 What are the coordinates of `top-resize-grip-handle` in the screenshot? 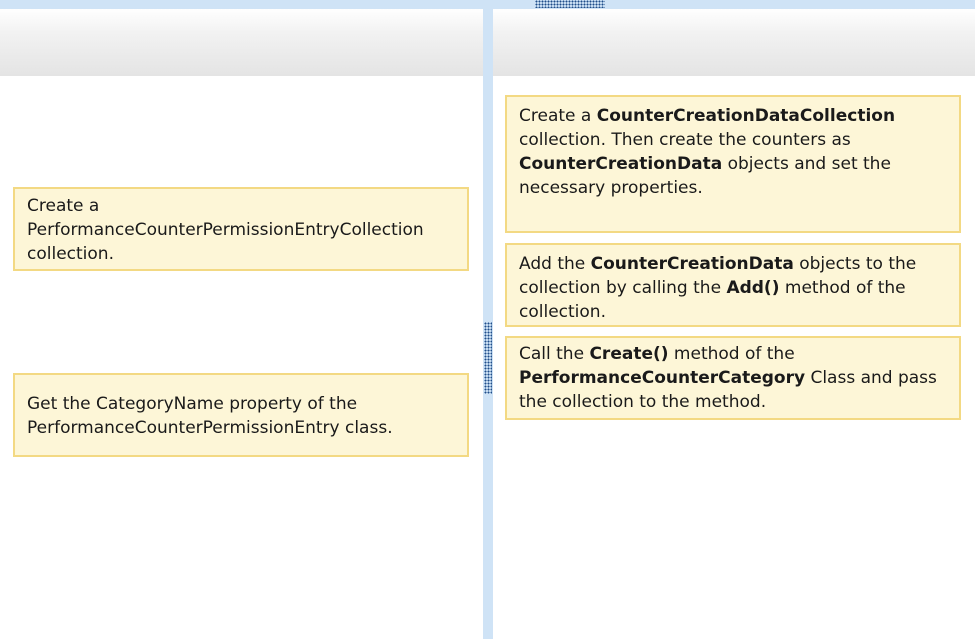 It's located at (570, 4).